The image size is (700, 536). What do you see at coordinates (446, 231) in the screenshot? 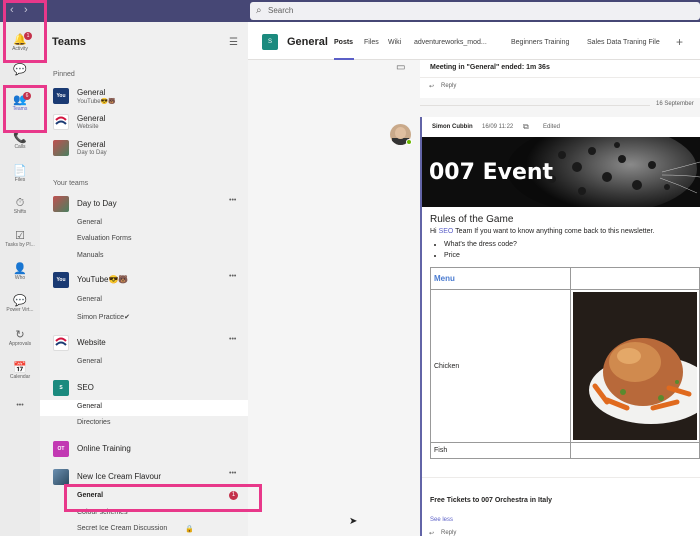
I see `mention-link: SEO` at bounding box center [446, 231].